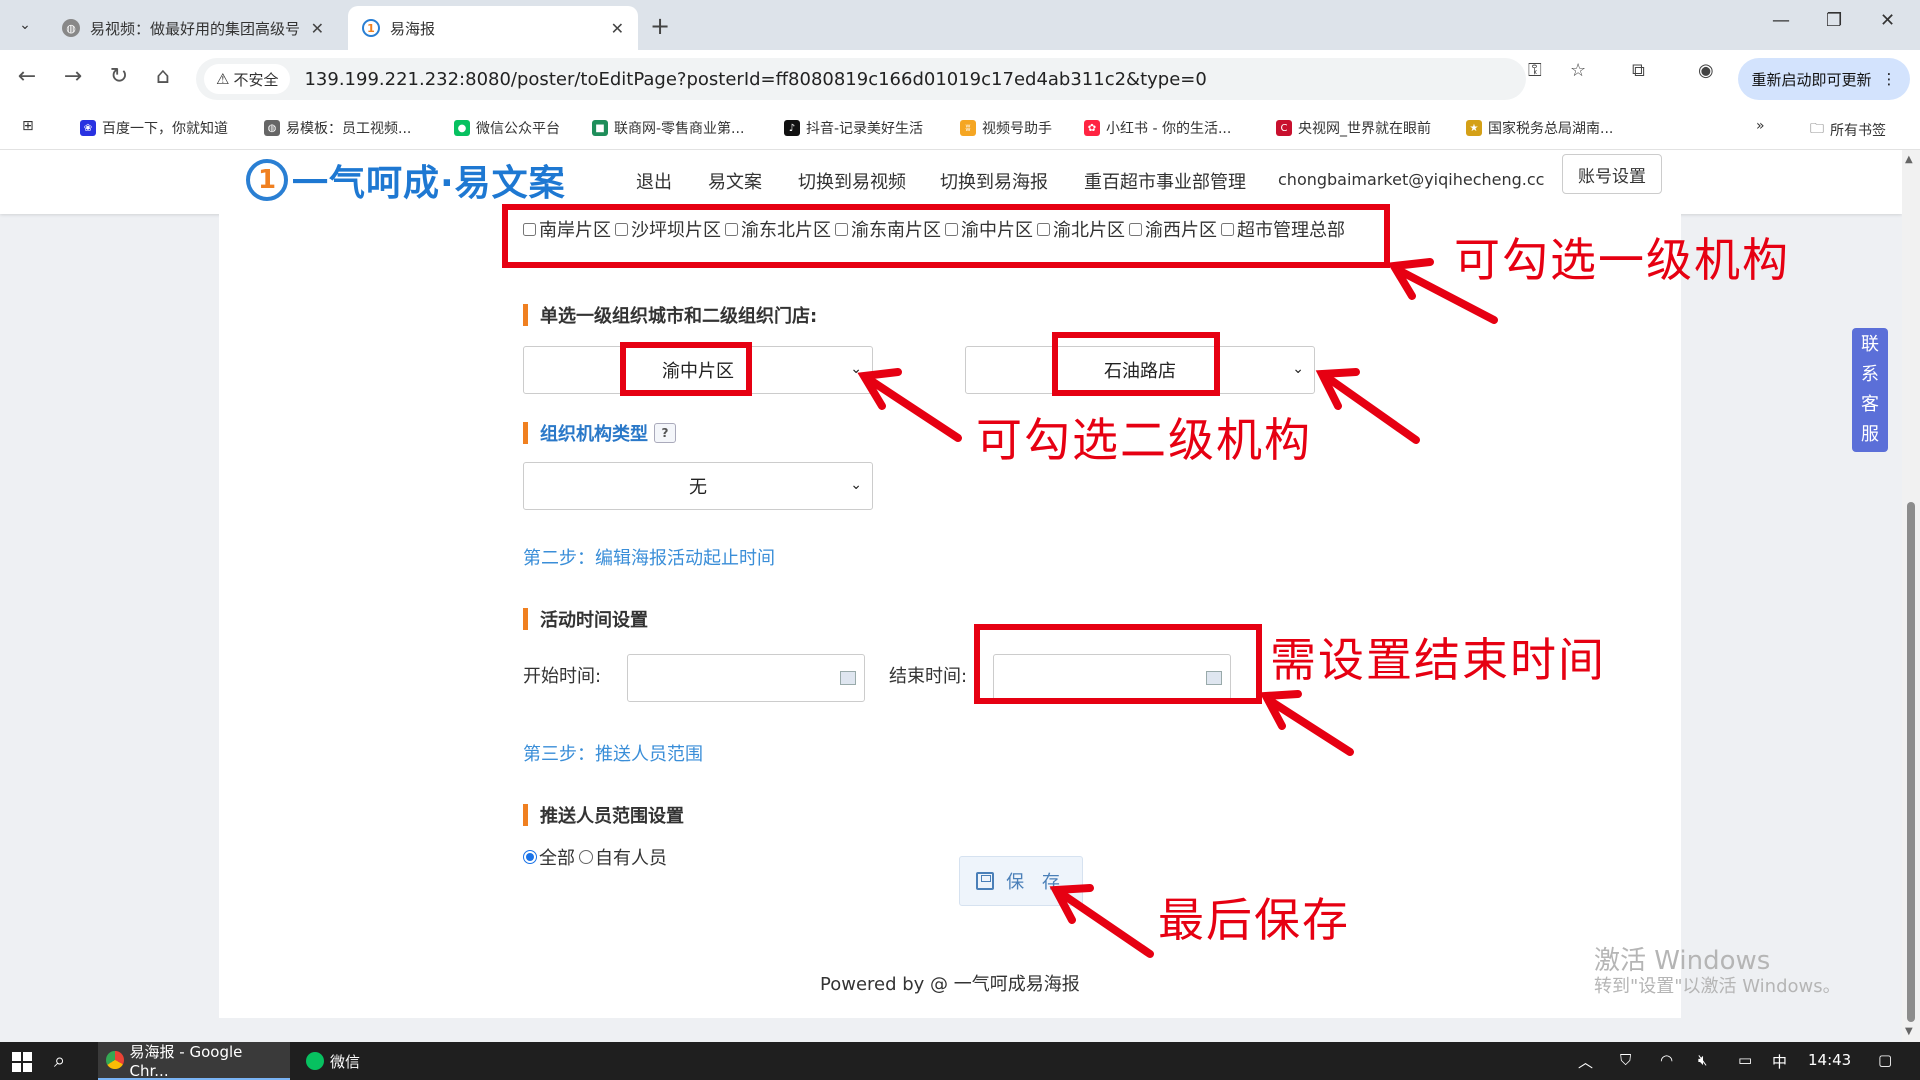  What do you see at coordinates (267, 180) in the screenshot?
I see `logo-icon: 1` at bounding box center [267, 180].